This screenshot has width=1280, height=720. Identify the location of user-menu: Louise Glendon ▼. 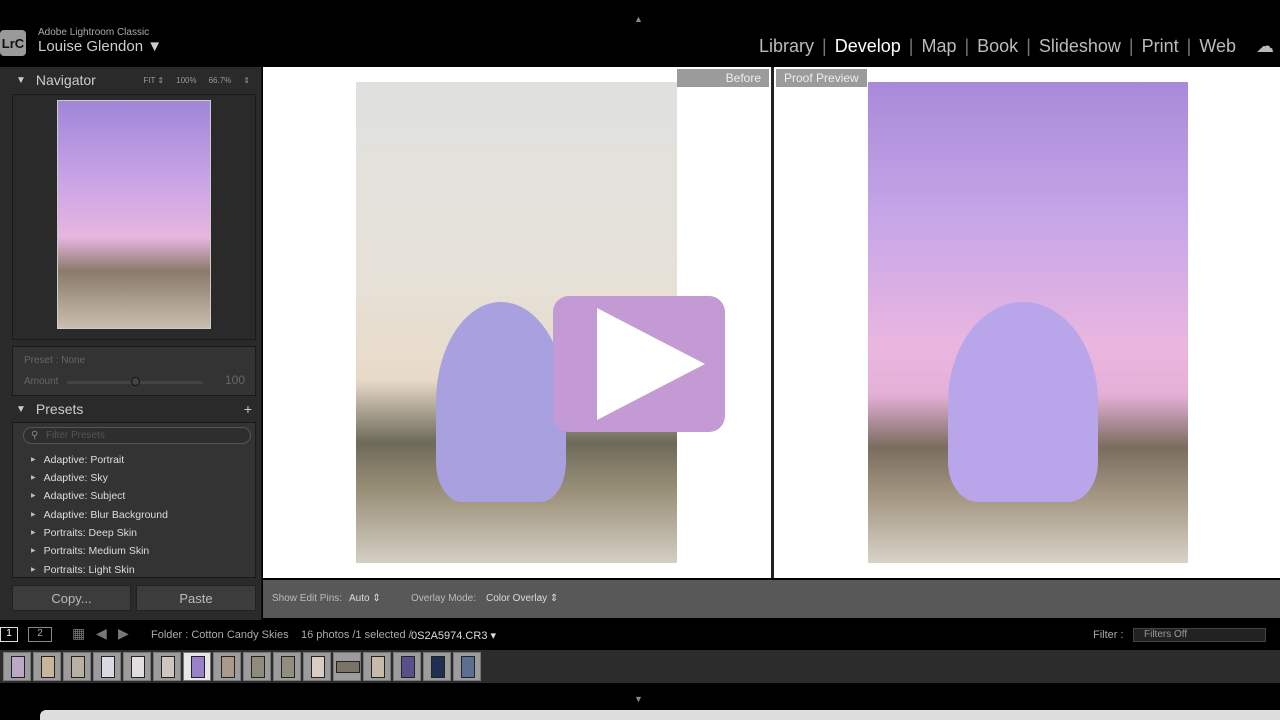
(100, 46).